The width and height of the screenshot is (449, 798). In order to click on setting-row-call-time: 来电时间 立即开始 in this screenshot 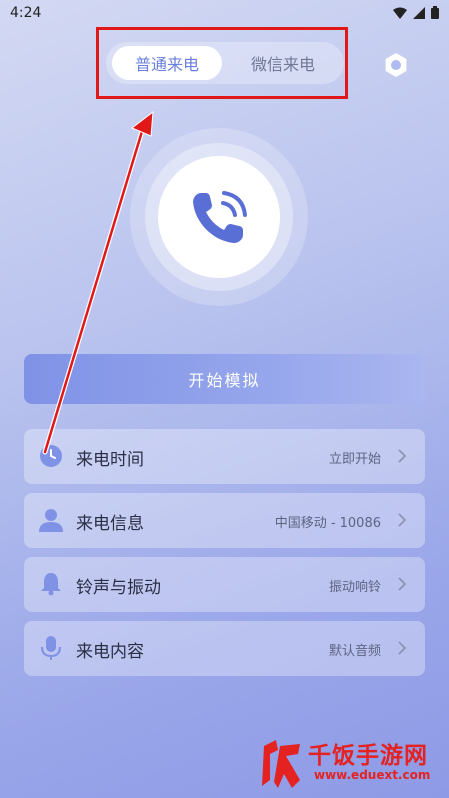, I will do `click(224, 456)`.